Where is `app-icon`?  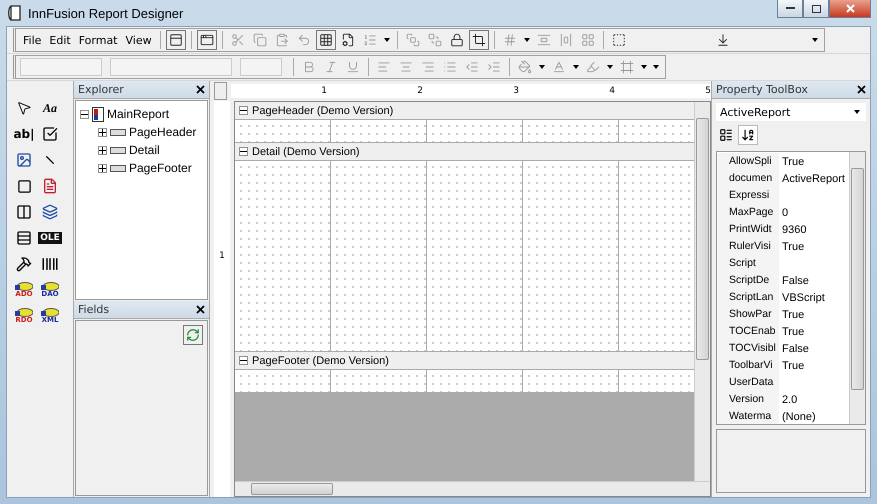
app-icon is located at coordinates (15, 13).